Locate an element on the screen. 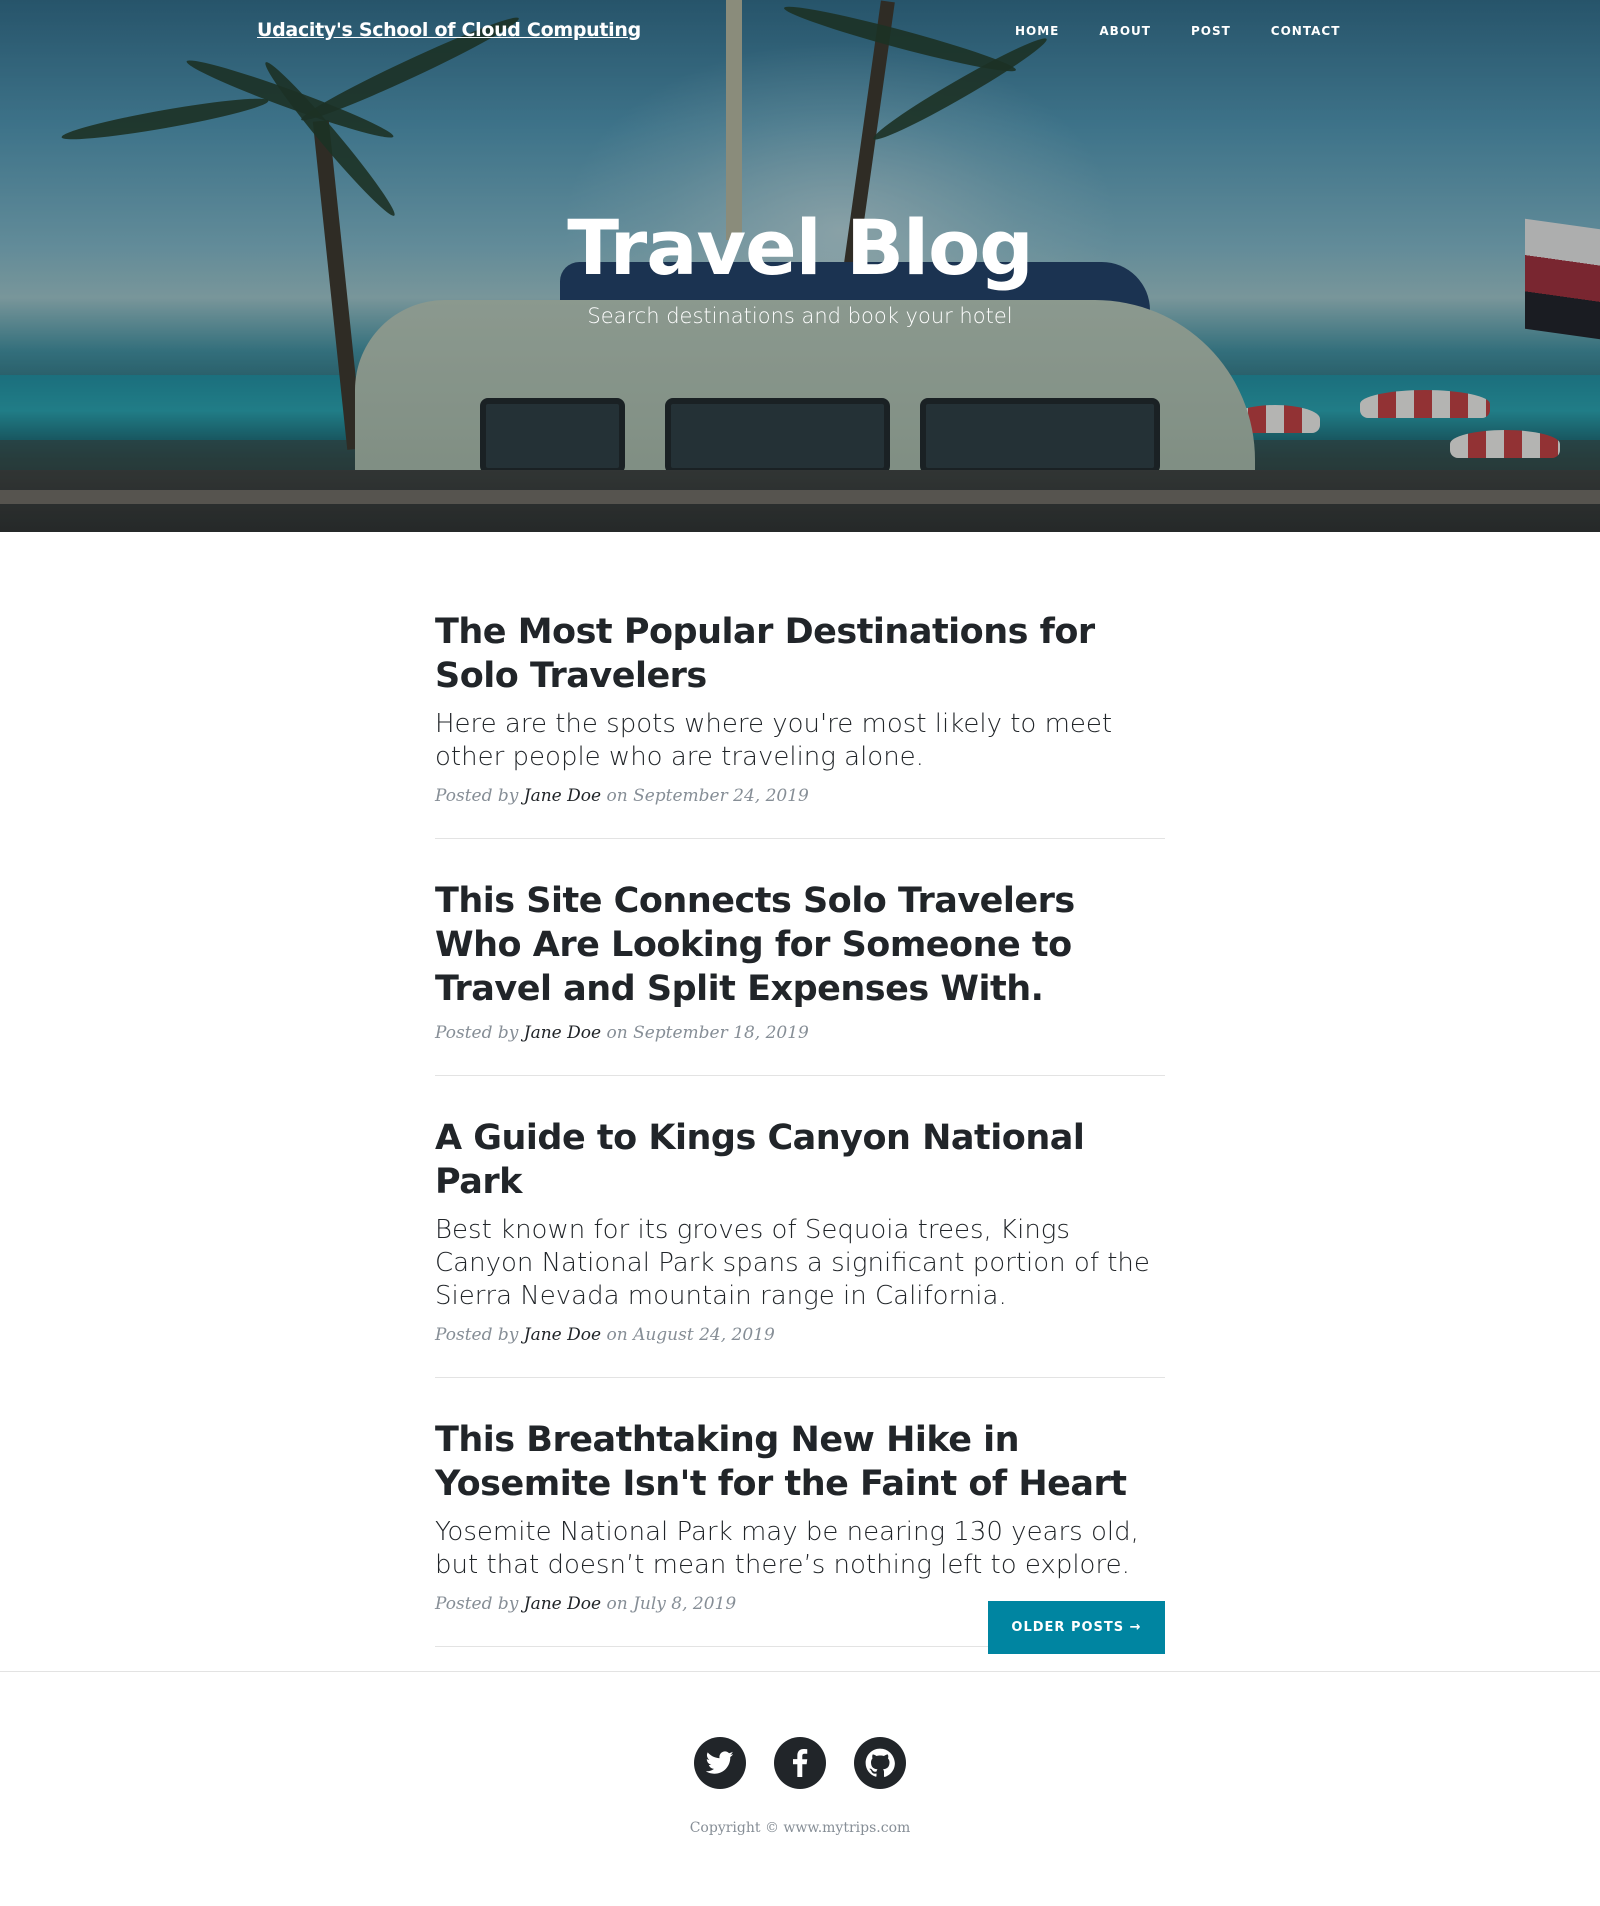 The height and width of the screenshot is (1906, 1600). facebook-icon is located at coordinates (800, 1763).